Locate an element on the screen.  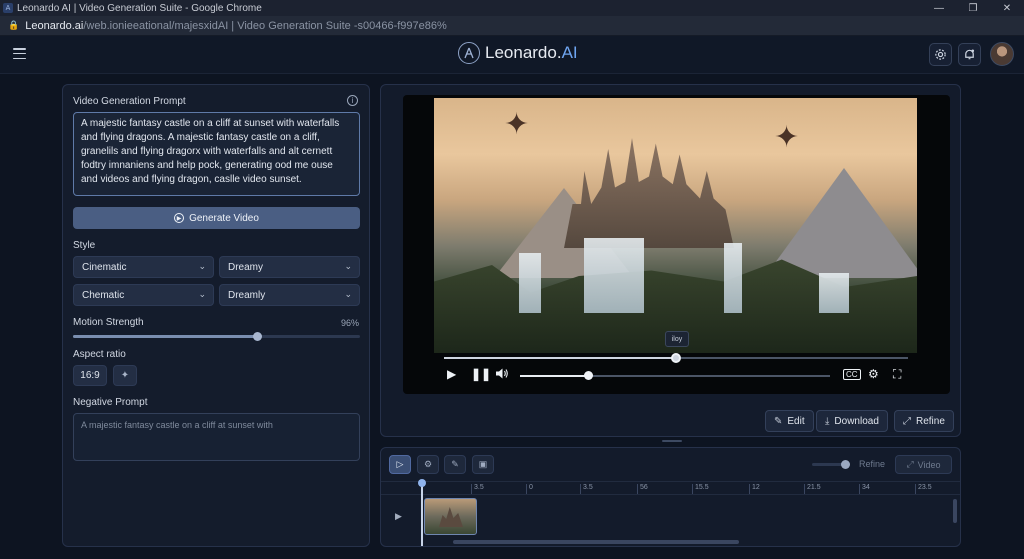
play-icon: ▷ is located at coordinates (400, 464).